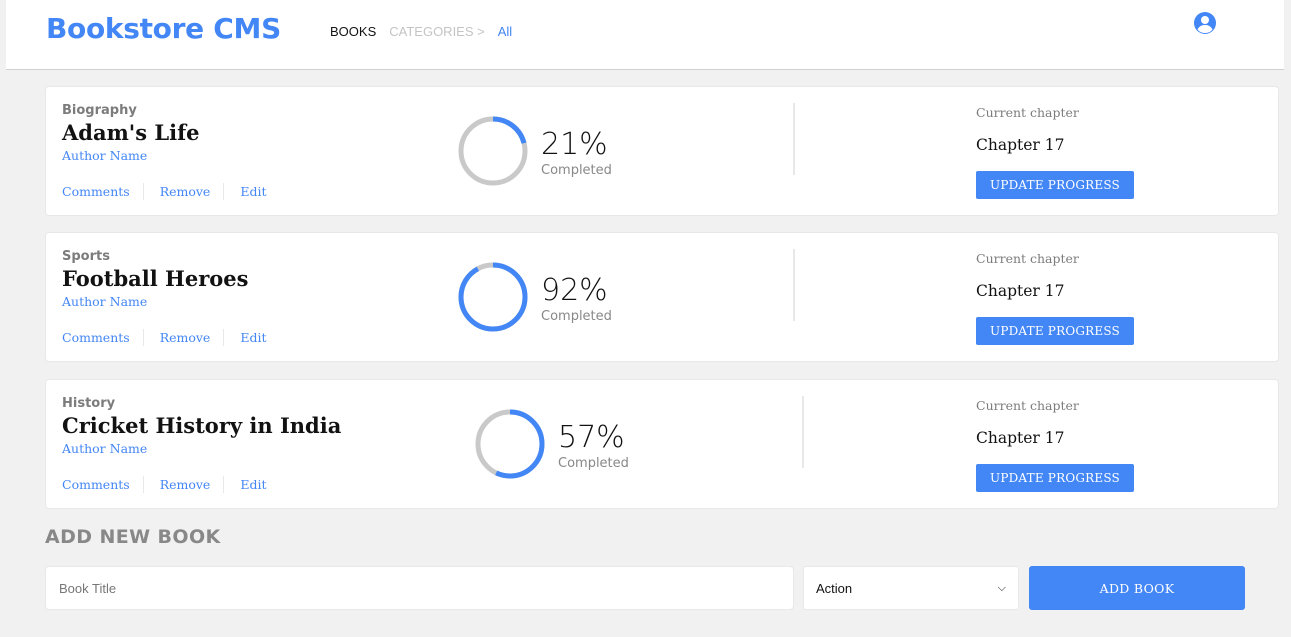 This screenshot has height=637, width=1291. I want to click on book-title: Football Heroes, so click(155, 278).